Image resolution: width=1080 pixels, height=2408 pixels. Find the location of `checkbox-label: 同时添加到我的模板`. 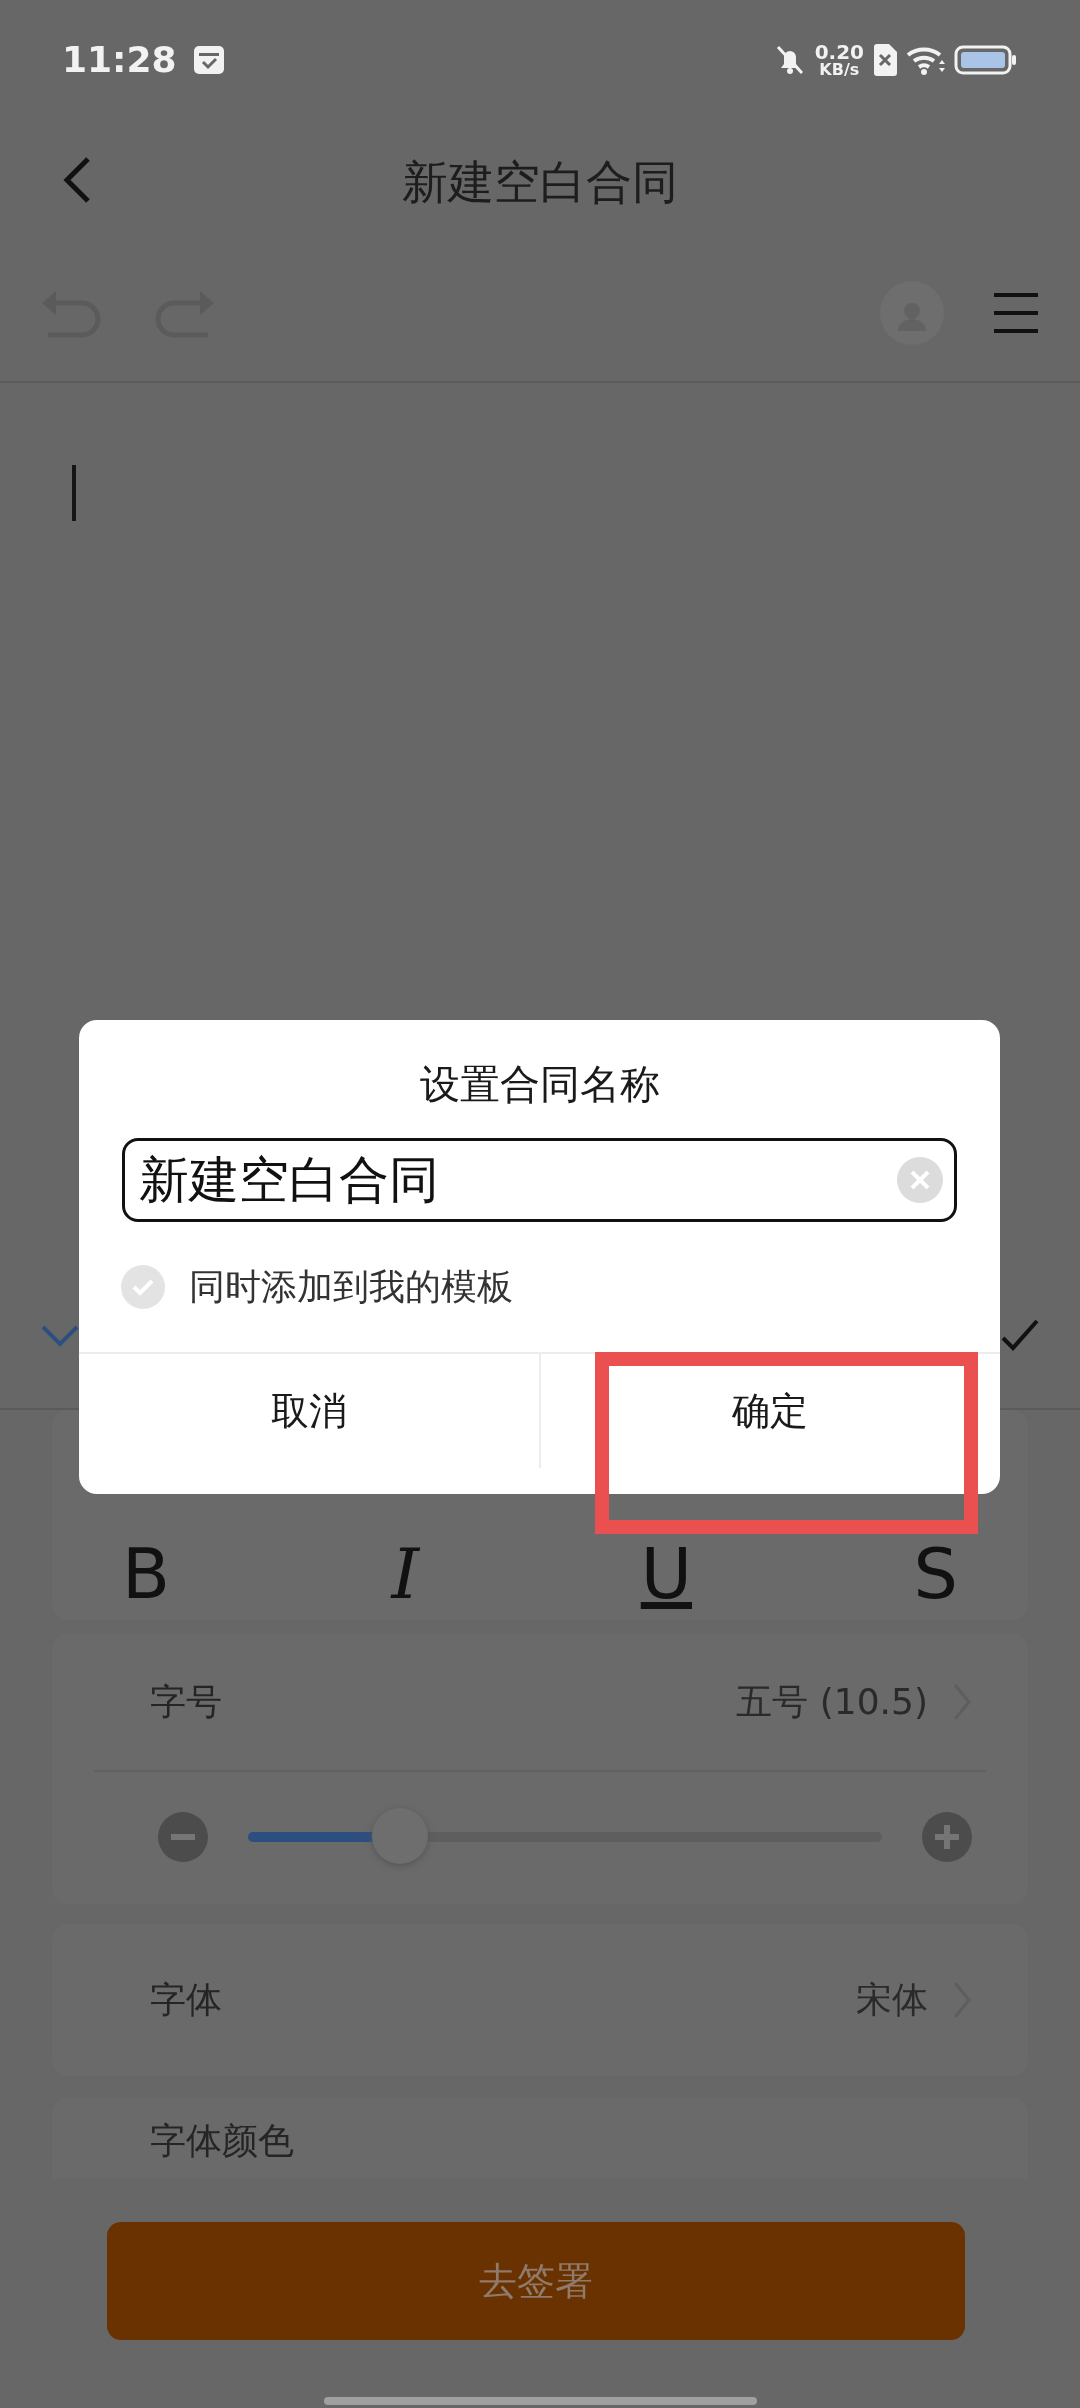

checkbox-label: 同时添加到我的模板 is located at coordinates (351, 1287).